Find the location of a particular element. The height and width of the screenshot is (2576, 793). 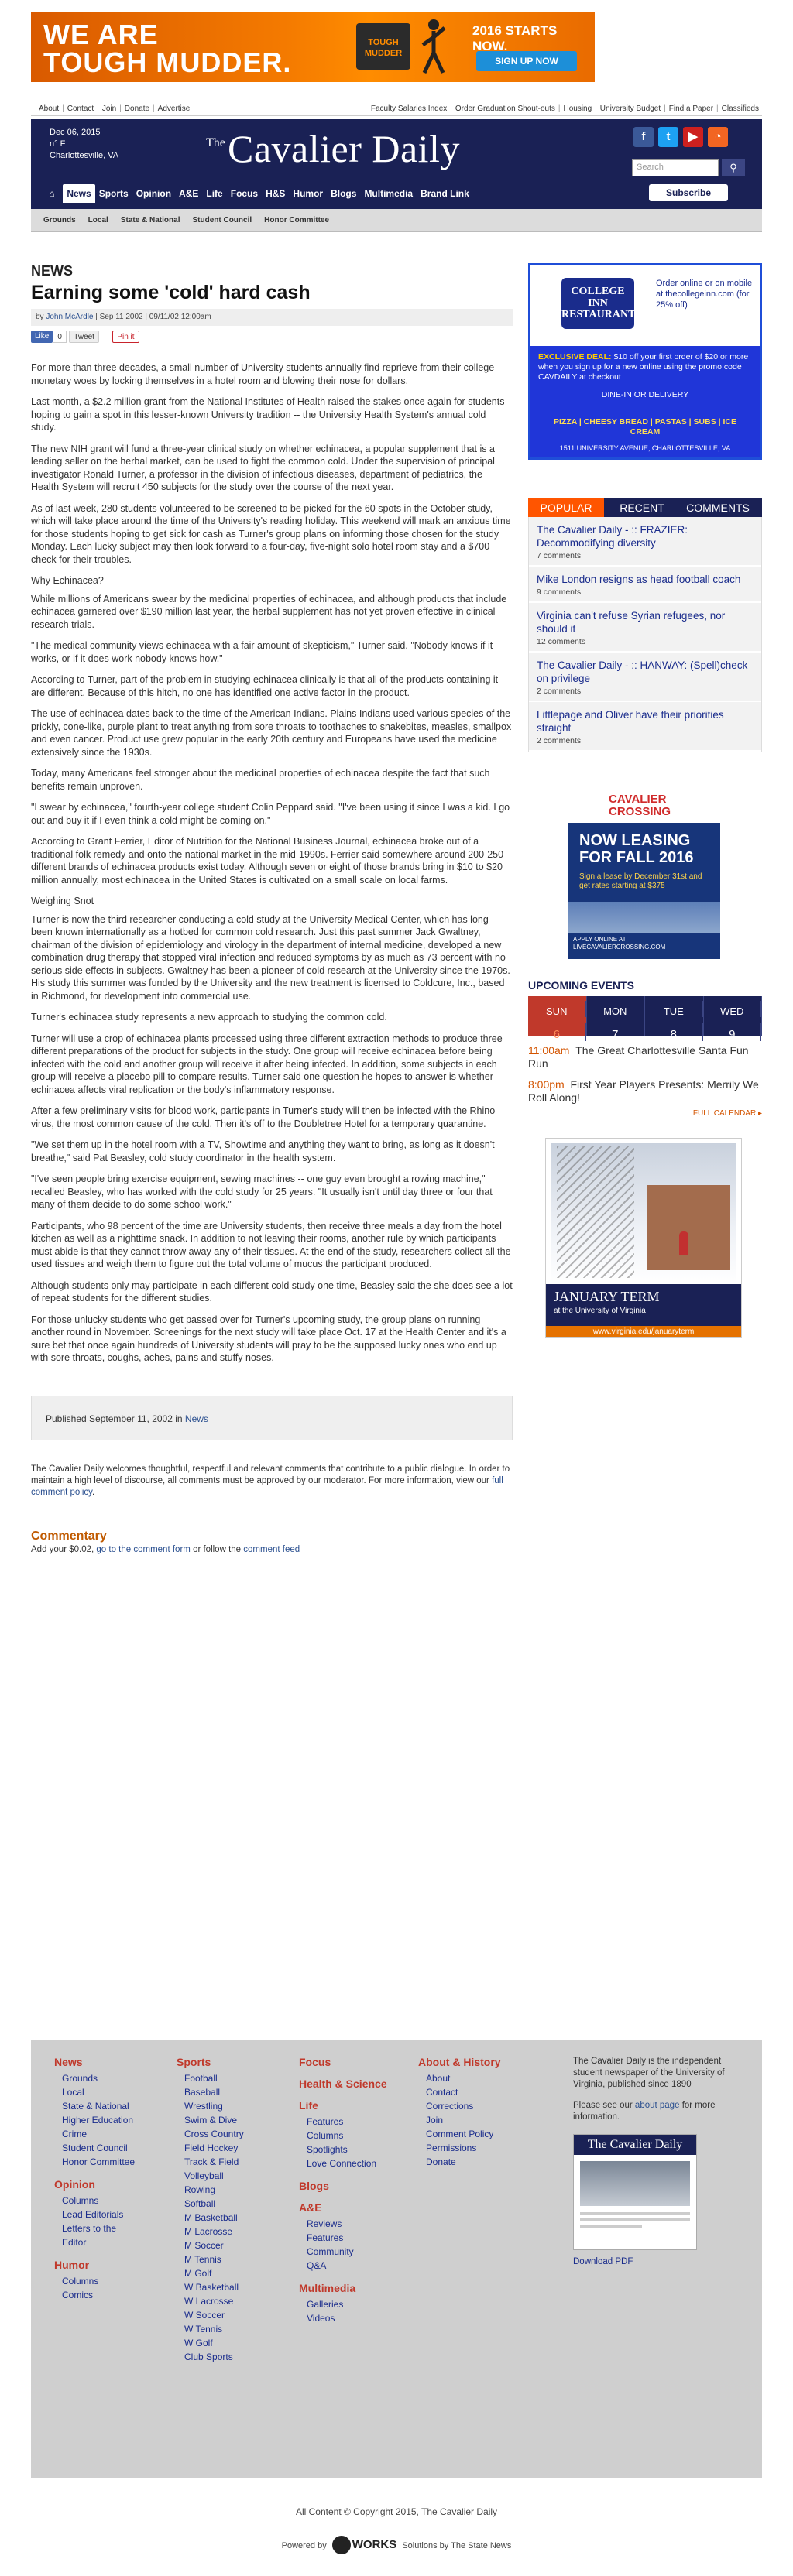

footer-link: Field Hockey is located at coordinates (210, 2148).